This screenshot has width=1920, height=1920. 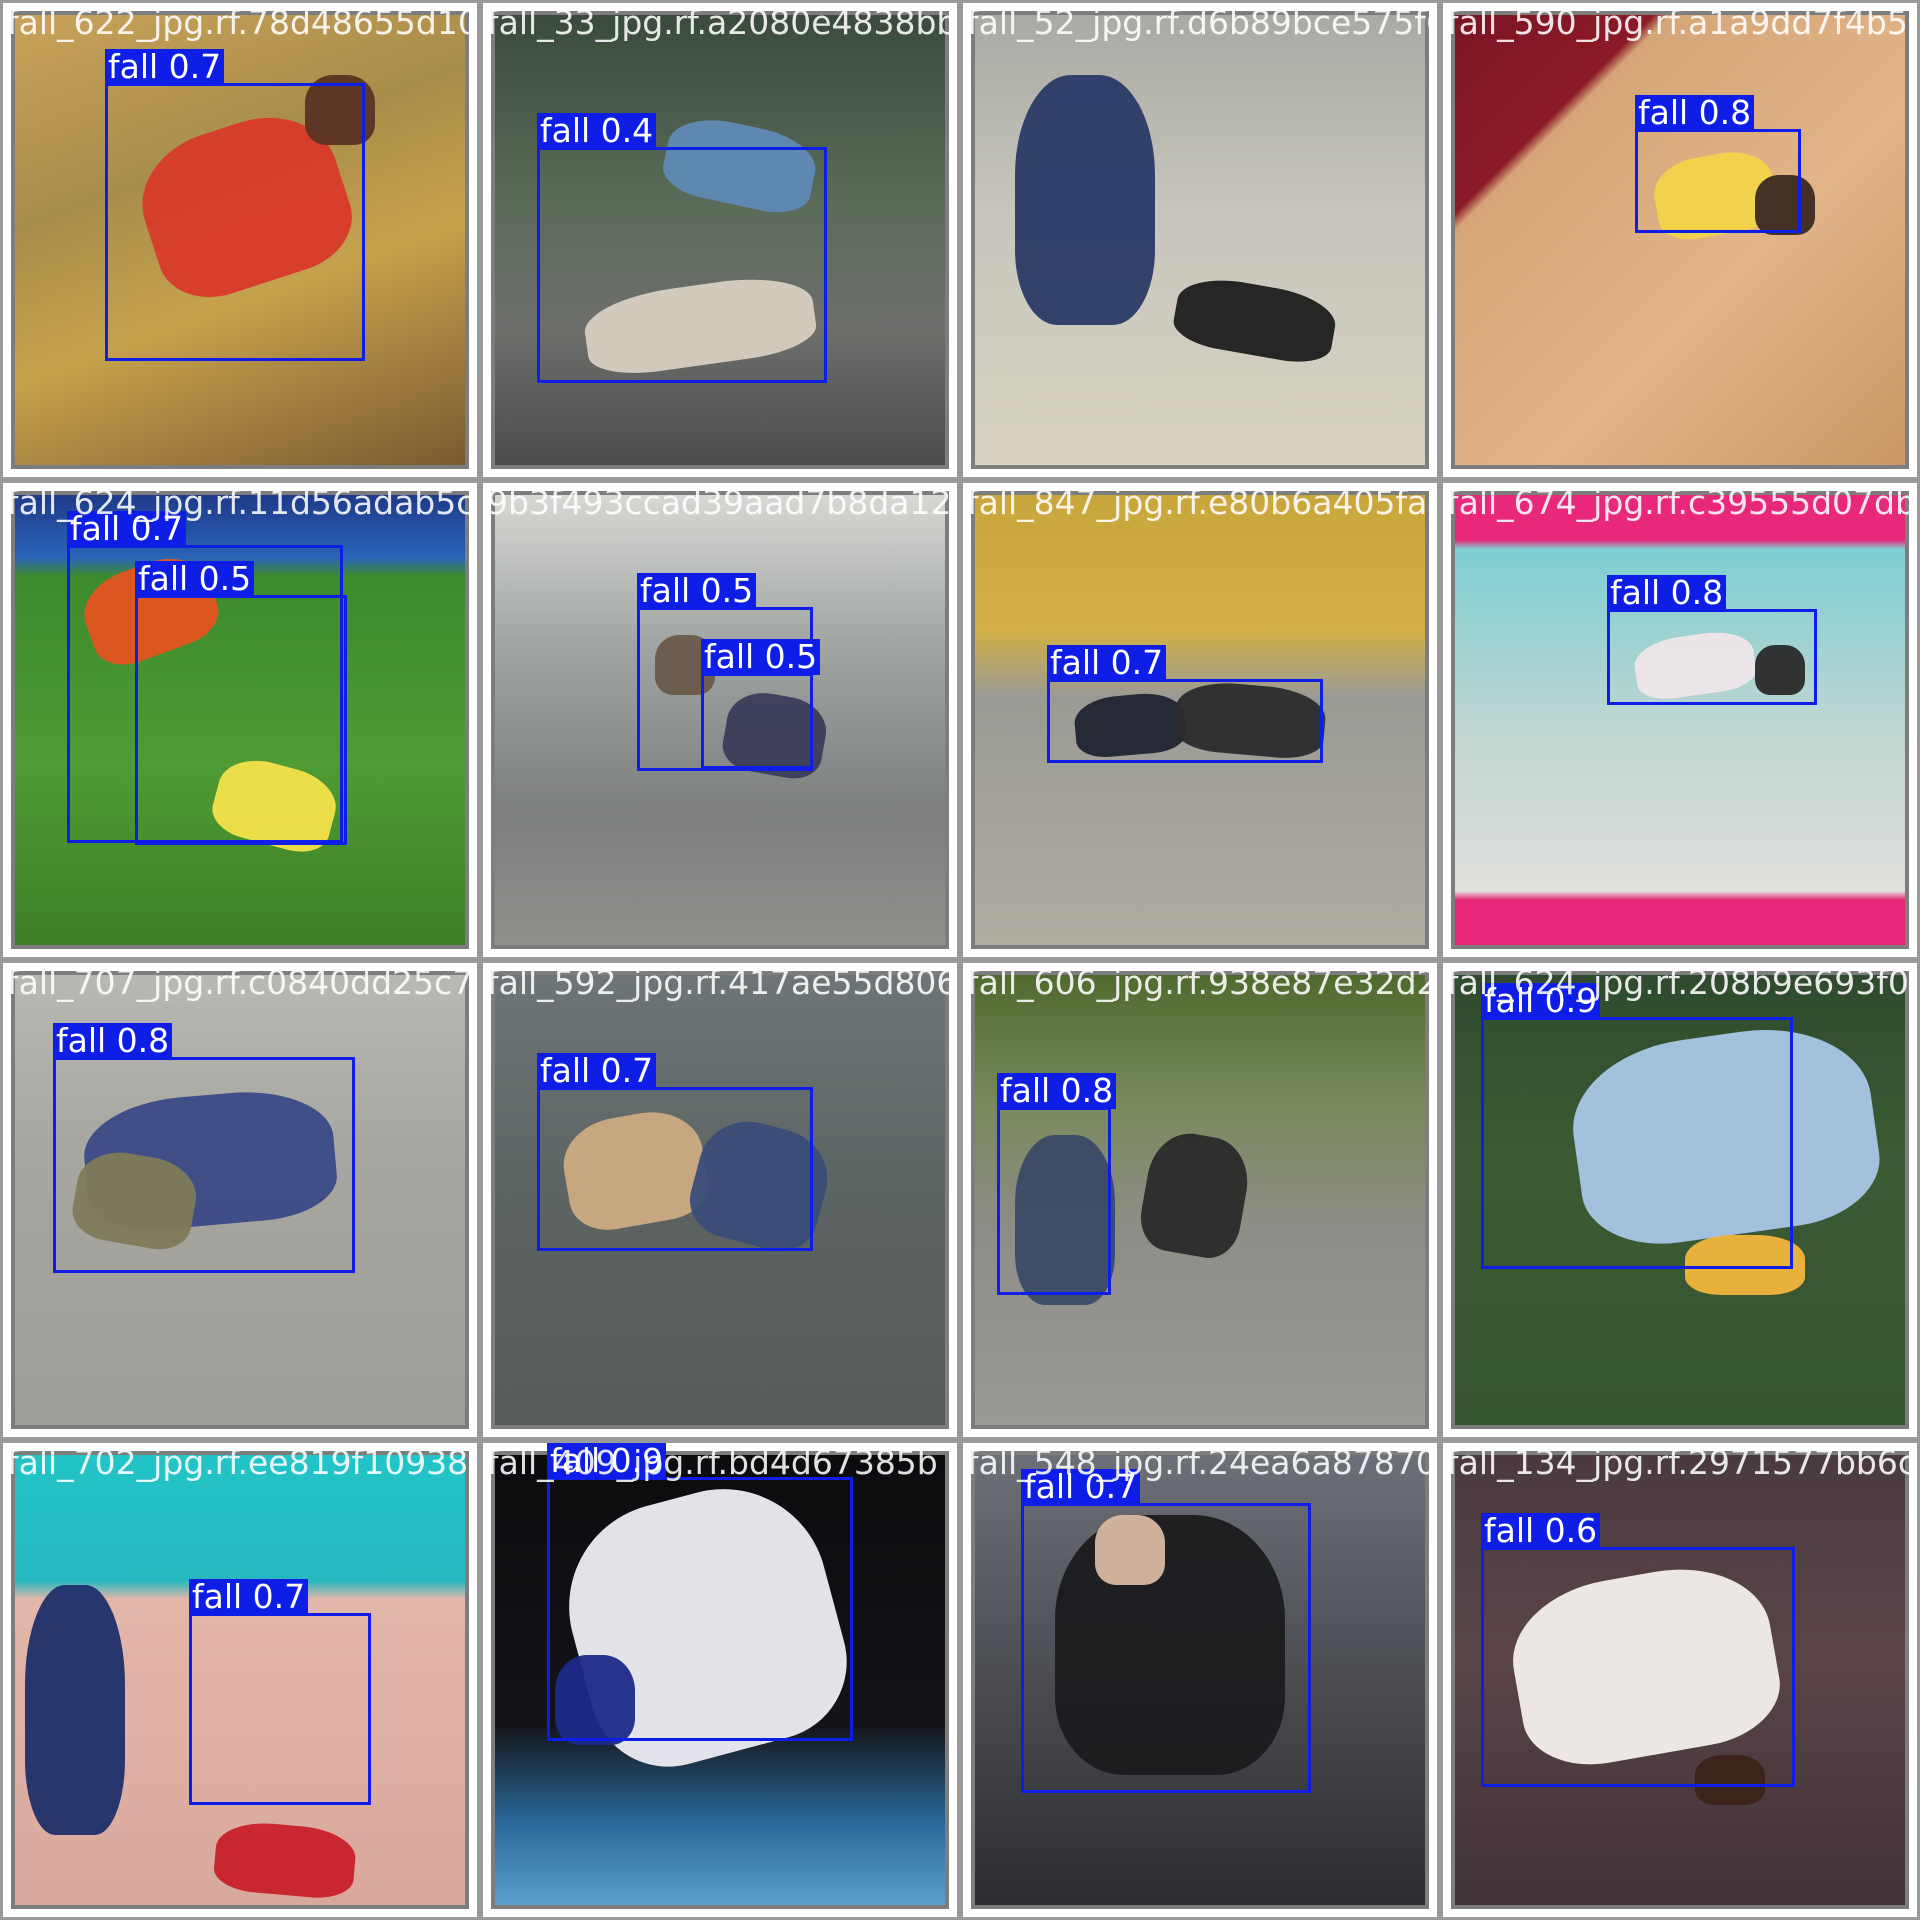 I want to click on result-tile: fall 0.7 fall_702_jpg.rf.ee819f10938, so click(x=240, y=1680).